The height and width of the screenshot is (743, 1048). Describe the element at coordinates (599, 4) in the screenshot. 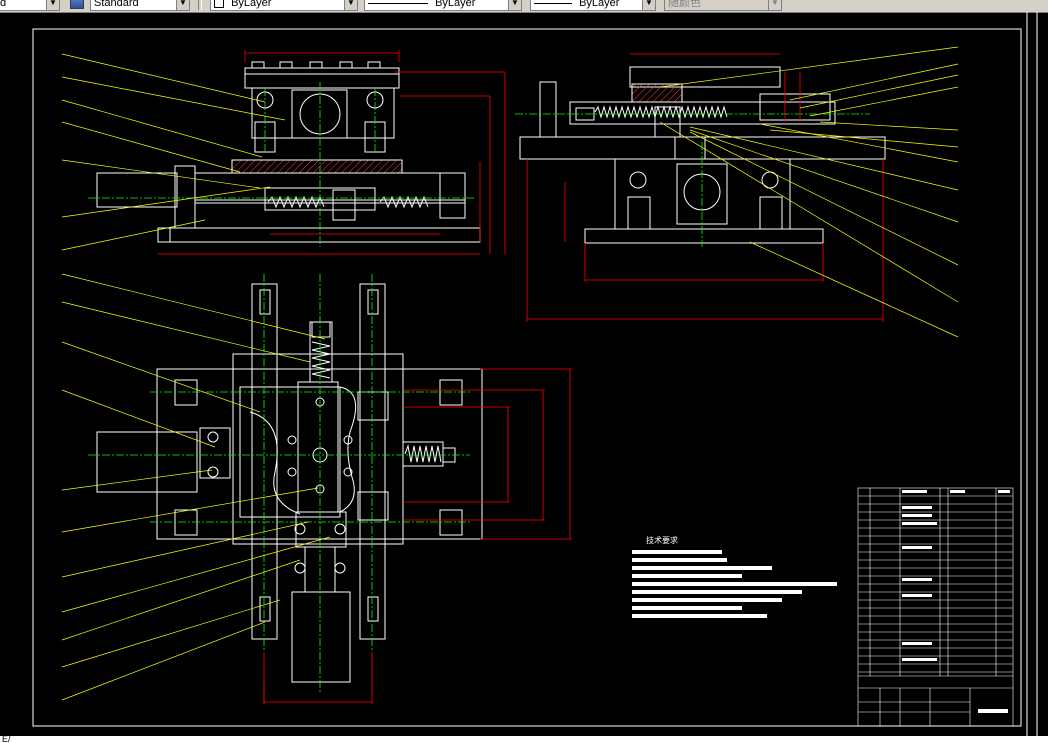

I see `lineweight-value: ByLayer` at that location.